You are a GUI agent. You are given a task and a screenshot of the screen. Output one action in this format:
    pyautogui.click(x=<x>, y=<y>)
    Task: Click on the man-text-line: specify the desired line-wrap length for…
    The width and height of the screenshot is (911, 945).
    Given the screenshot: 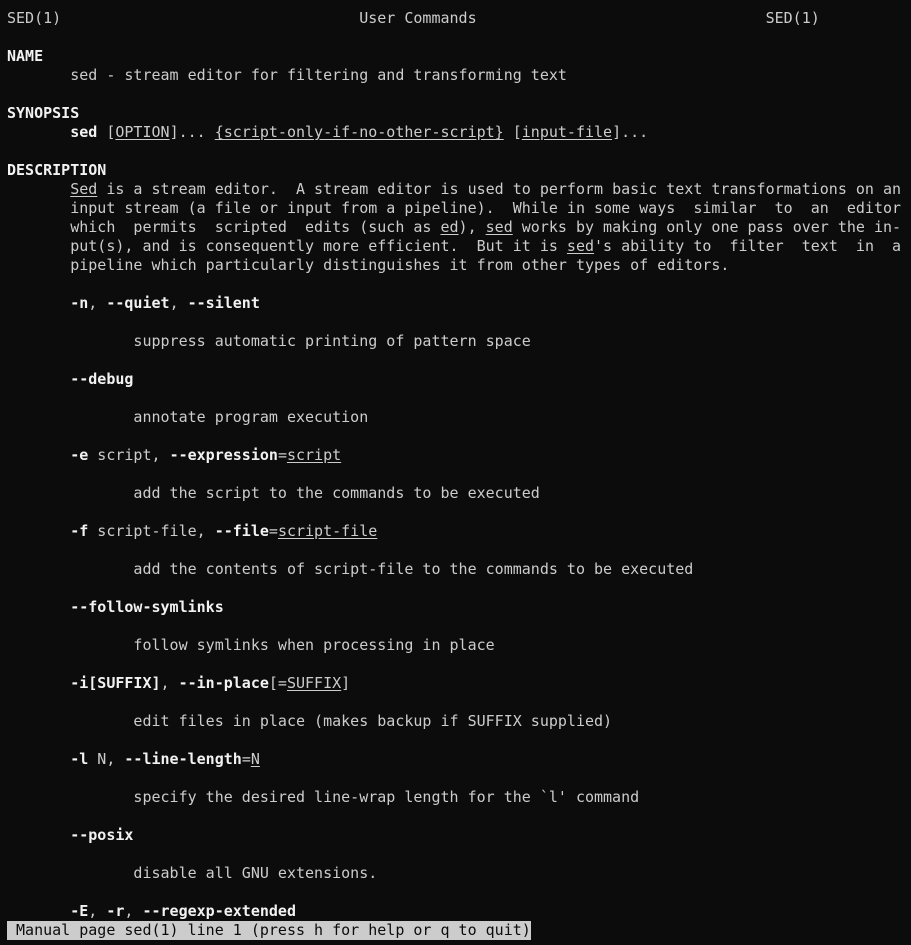 What is the action you would take?
    pyautogui.click(x=457, y=797)
    